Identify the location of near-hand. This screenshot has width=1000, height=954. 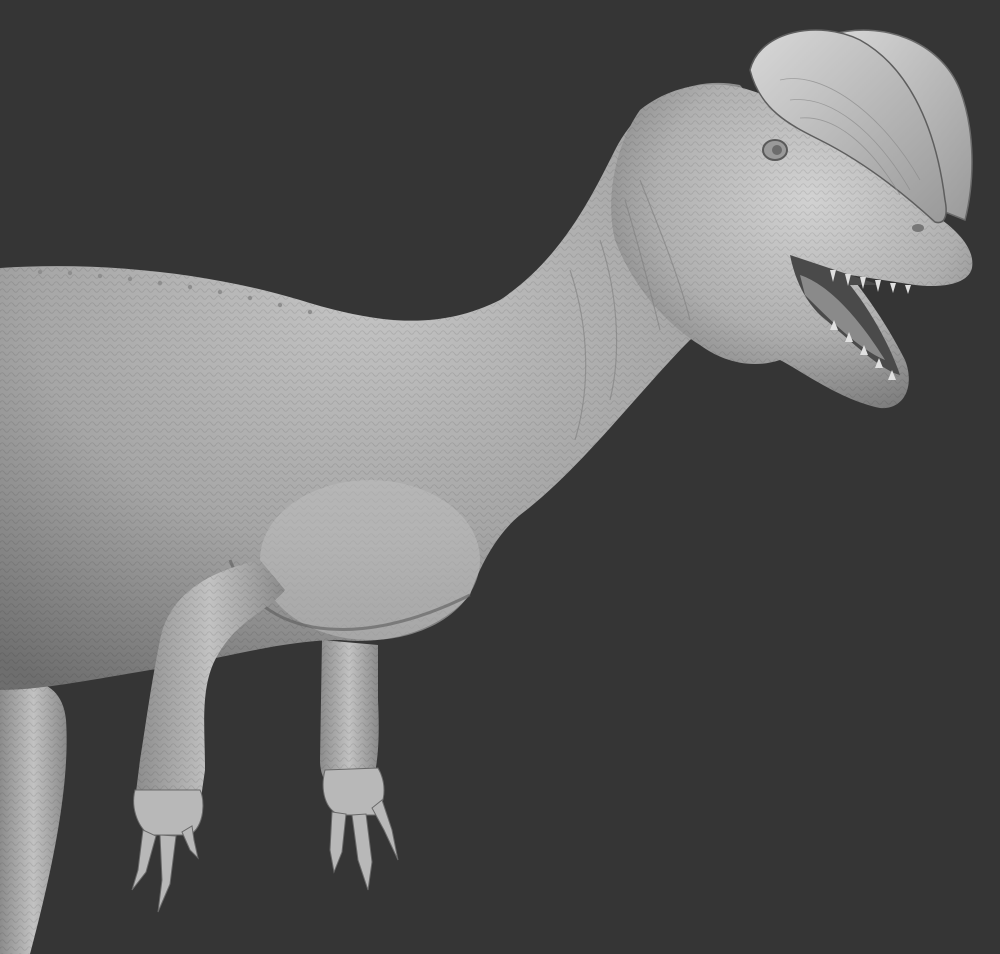
(167, 851).